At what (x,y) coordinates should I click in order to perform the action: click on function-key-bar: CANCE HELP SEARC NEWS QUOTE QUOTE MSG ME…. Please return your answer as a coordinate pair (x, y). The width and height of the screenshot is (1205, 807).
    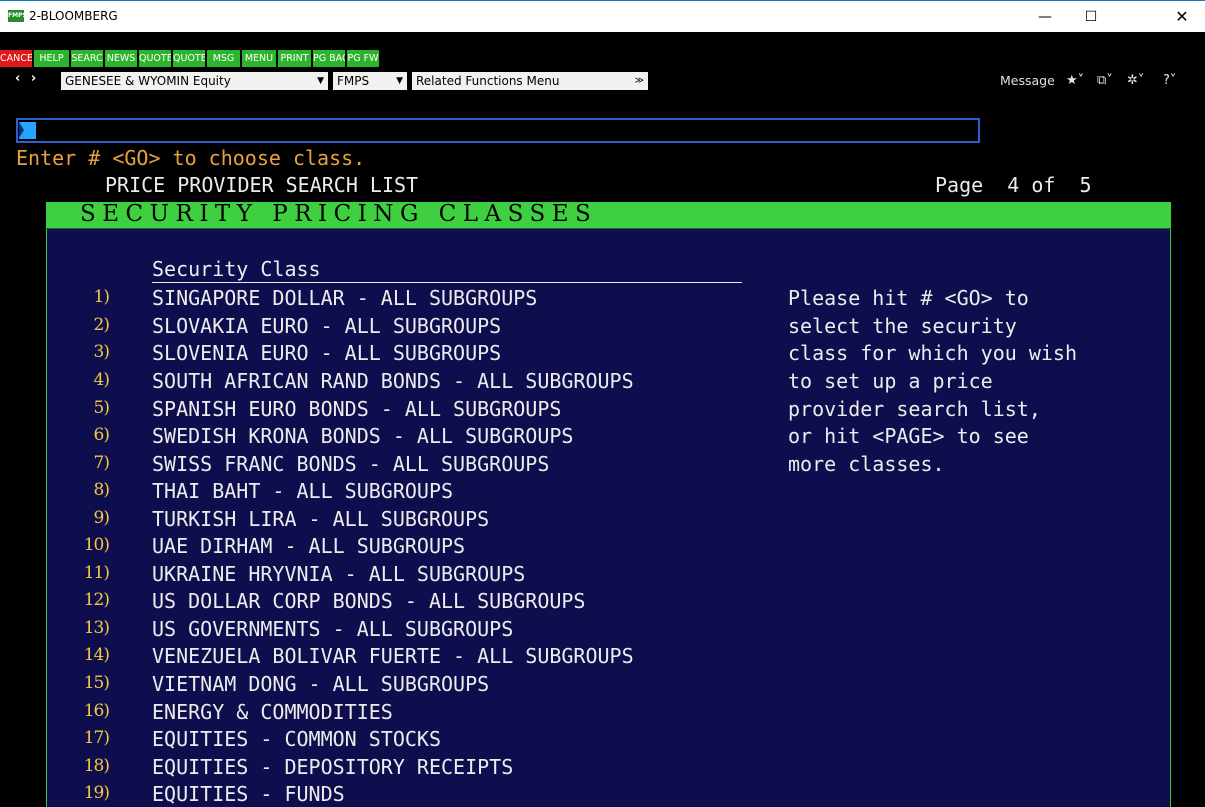
    Looking at the image, I should click on (602, 59).